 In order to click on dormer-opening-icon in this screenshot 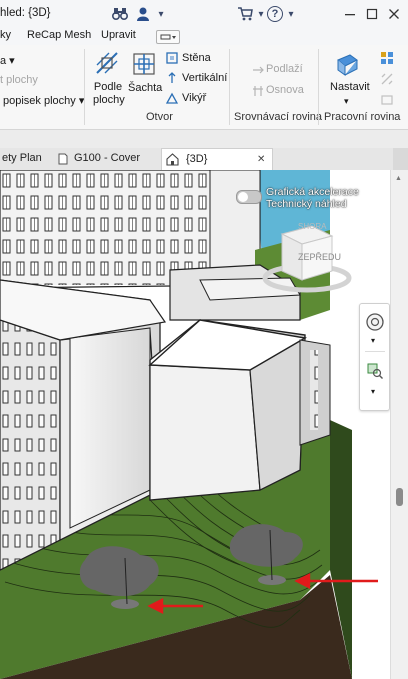, I will do `click(172, 98)`.